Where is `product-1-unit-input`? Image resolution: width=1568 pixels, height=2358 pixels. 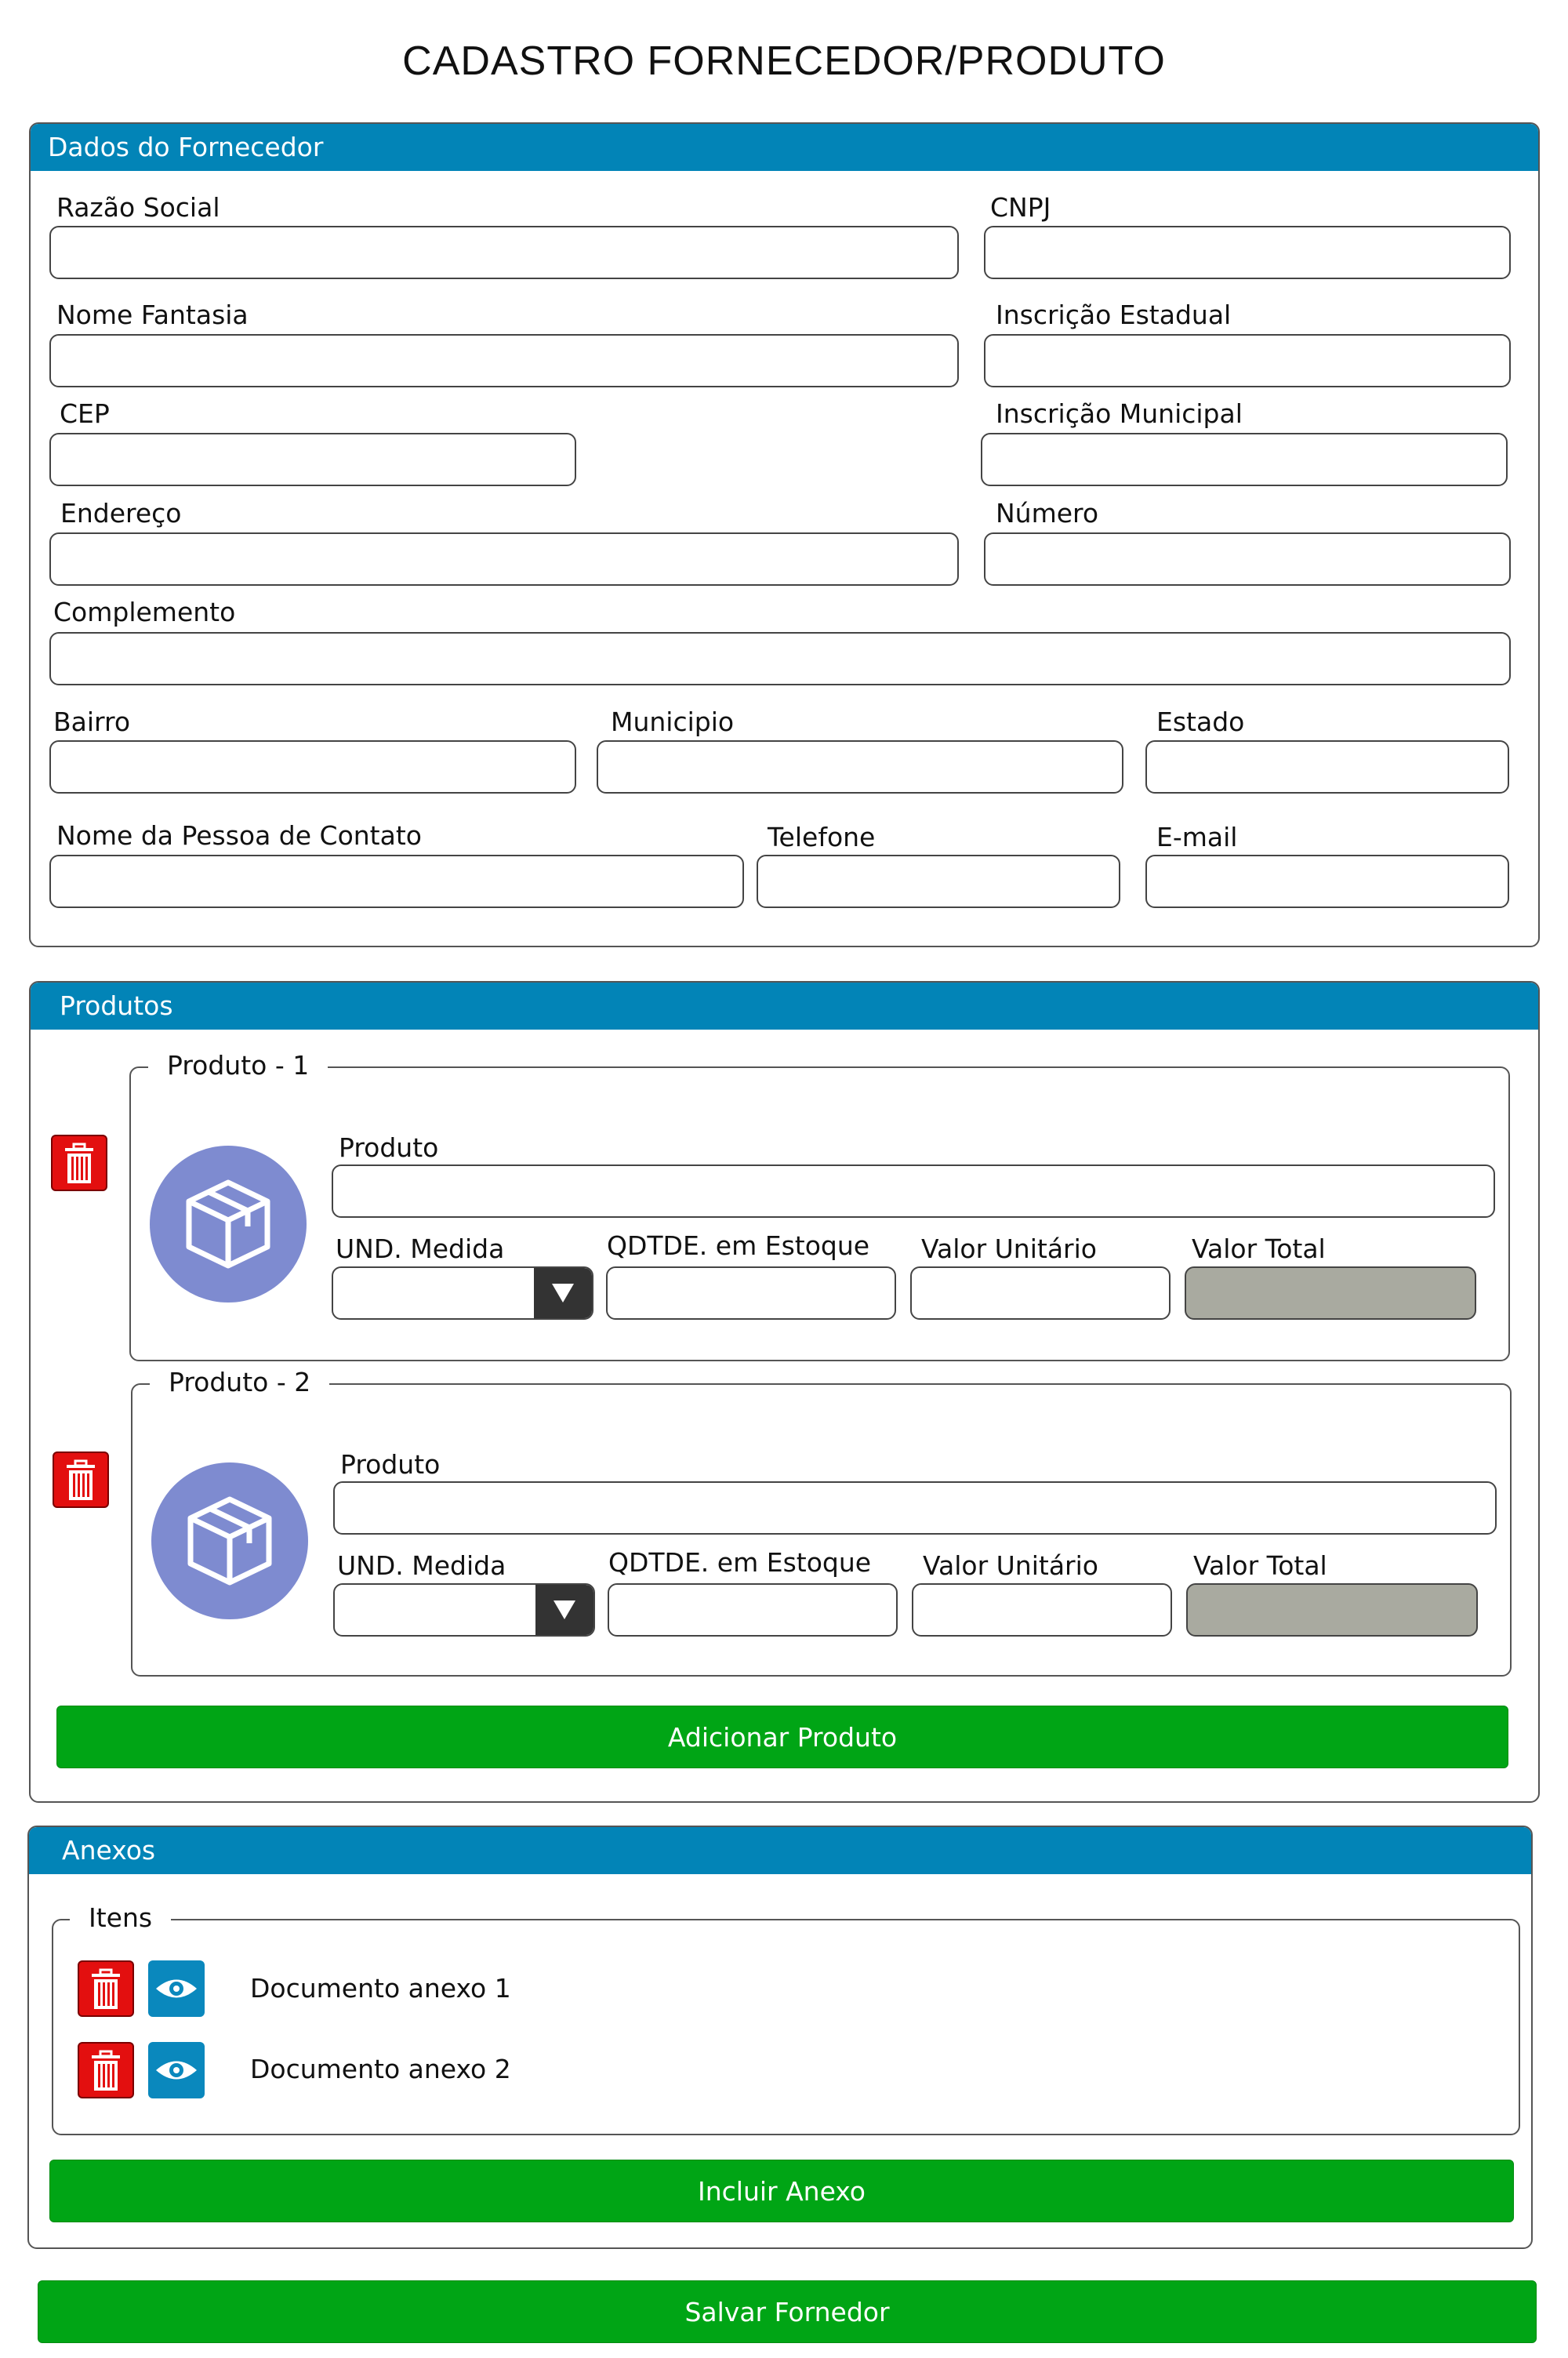
product-1-unit-input is located at coordinates (1040, 1293).